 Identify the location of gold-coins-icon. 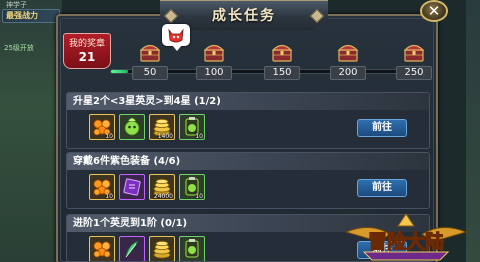
(162, 249).